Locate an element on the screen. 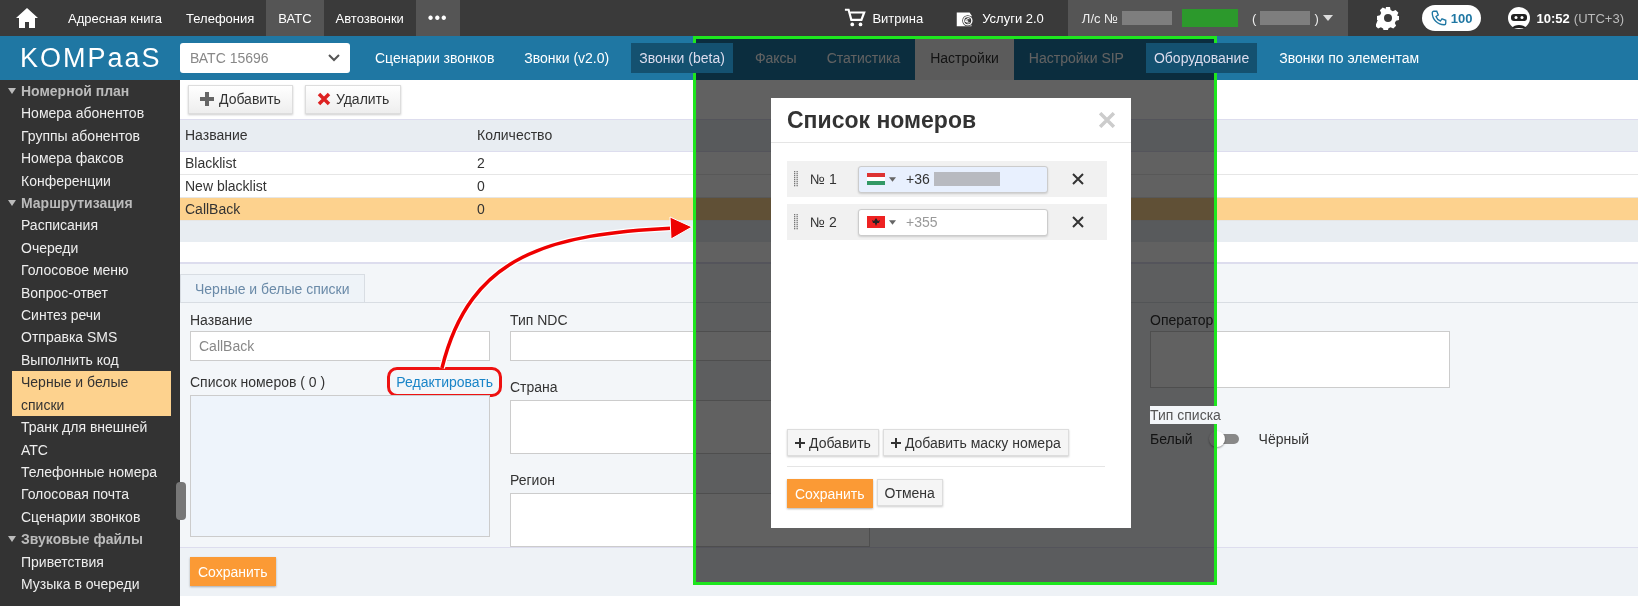 The height and width of the screenshot is (606, 1638). top-nav-tab: Автозвонки is located at coordinates (369, 18).